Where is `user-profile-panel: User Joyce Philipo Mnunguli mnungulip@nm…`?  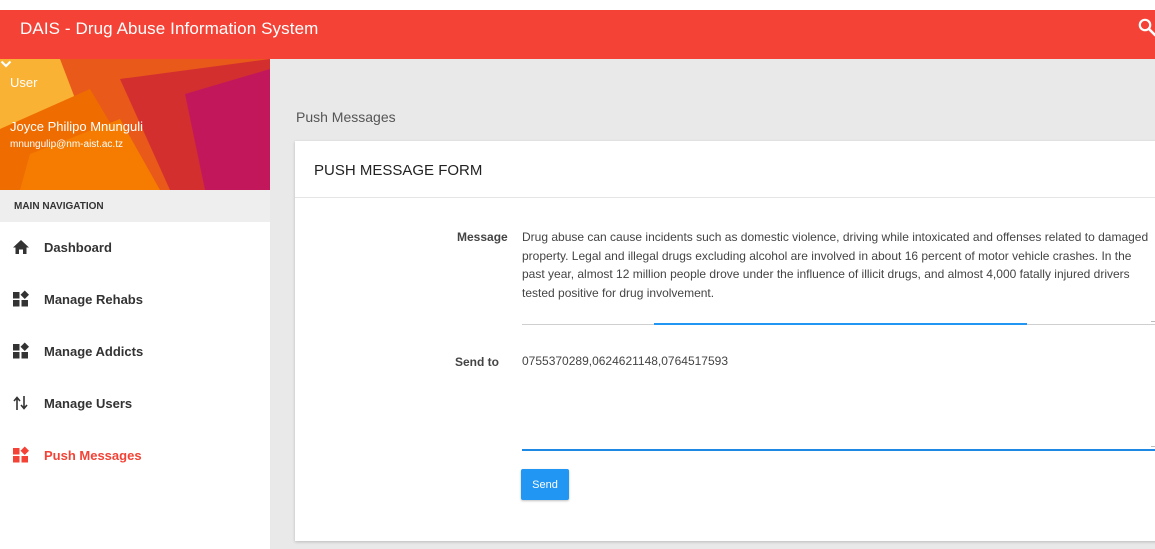 user-profile-panel: User Joyce Philipo Mnunguli mnungulip@nm… is located at coordinates (135, 124).